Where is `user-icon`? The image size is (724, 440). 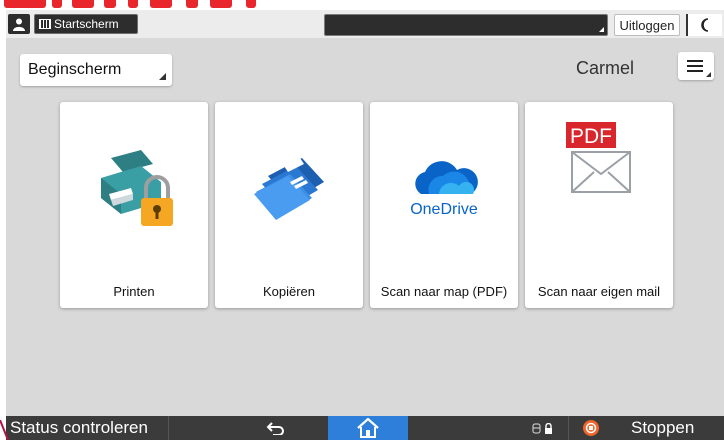 user-icon is located at coordinates (19, 24).